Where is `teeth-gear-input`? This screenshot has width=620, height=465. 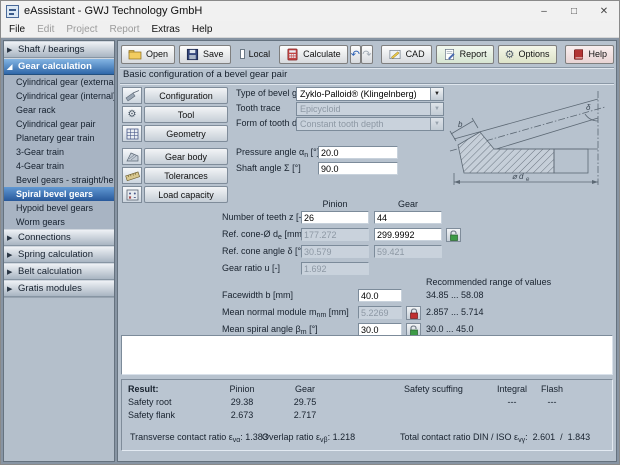 teeth-gear-input is located at coordinates (408, 217).